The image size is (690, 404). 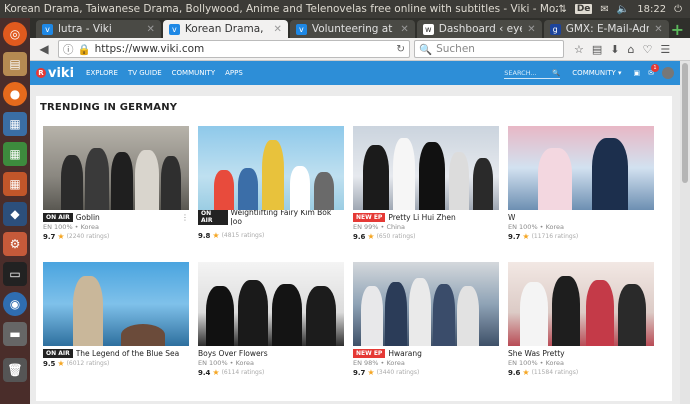 I want to click on keyboard-layout-indicator: De, so click(x=583, y=9).